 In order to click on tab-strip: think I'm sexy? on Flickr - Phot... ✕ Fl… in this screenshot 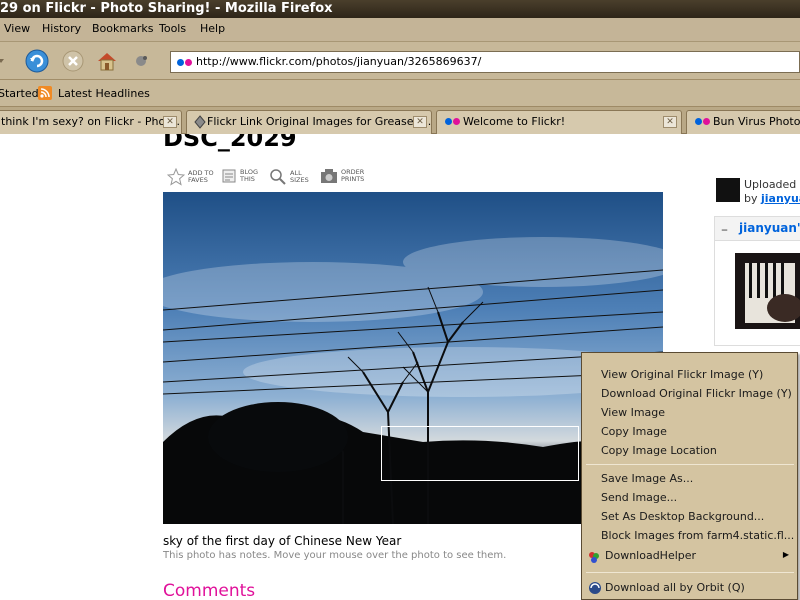, I will do `click(400, 120)`.